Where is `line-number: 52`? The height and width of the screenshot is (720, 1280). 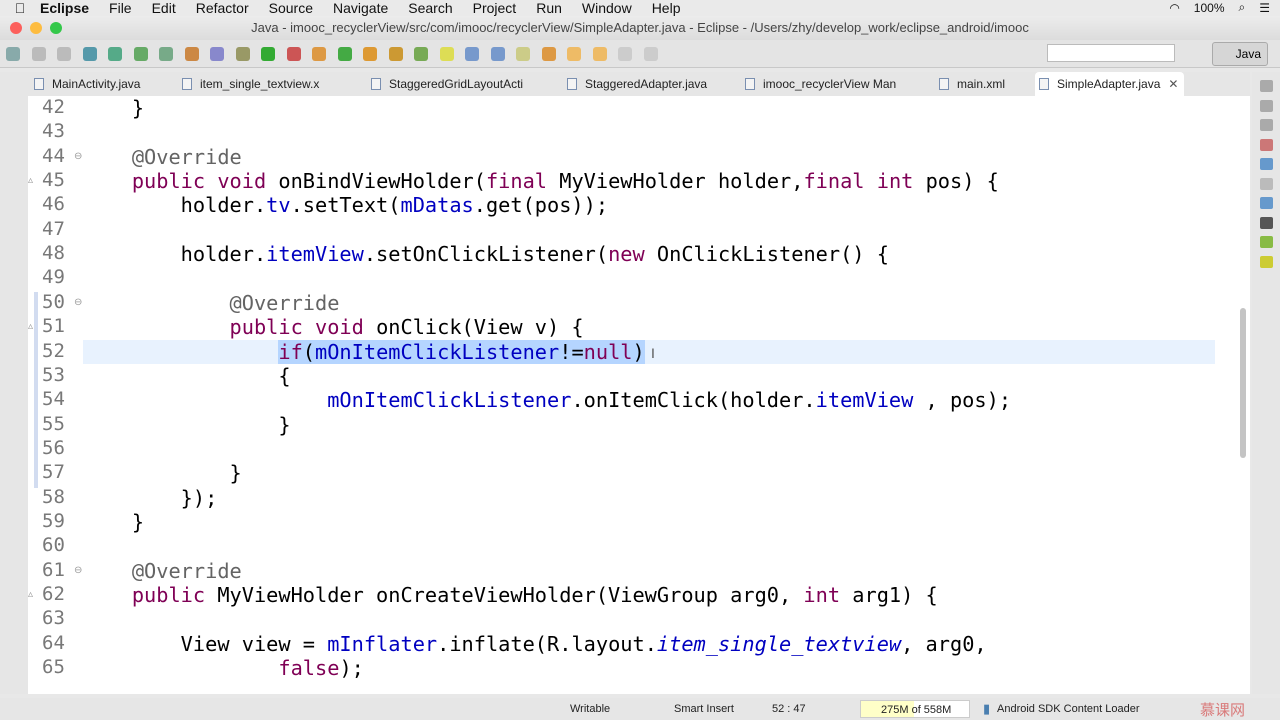
line-number: 52 is located at coordinates (53, 350).